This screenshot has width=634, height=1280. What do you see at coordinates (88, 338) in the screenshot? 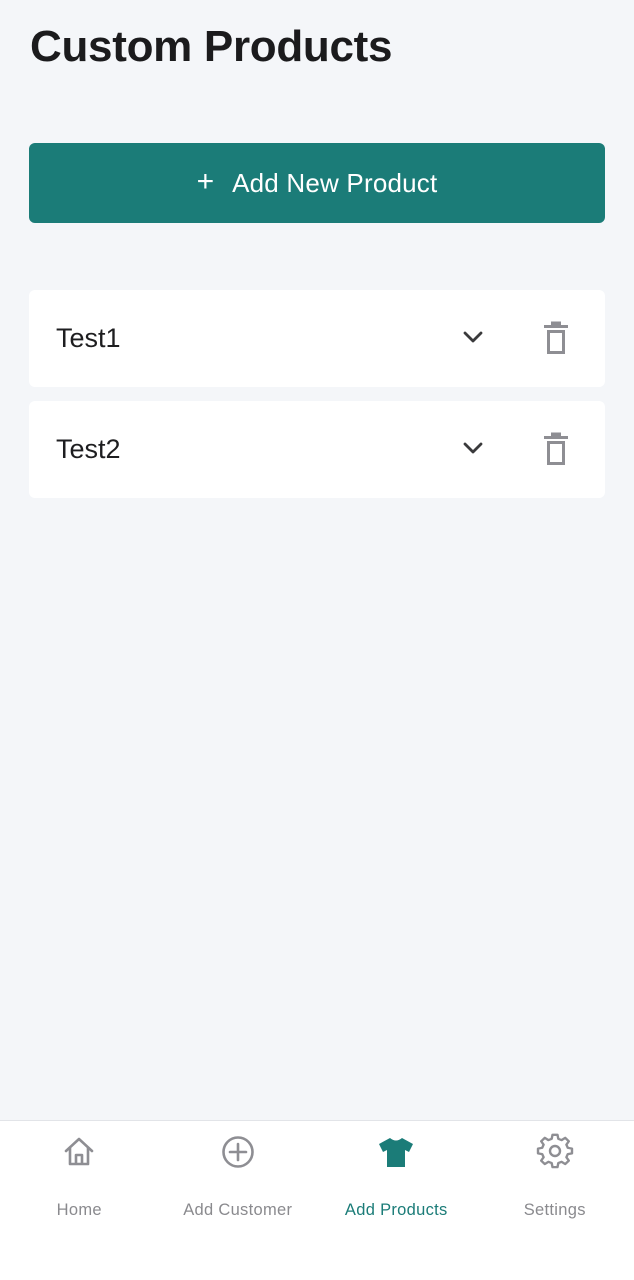
I see `product-name: Test1` at bounding box center [88, 338].